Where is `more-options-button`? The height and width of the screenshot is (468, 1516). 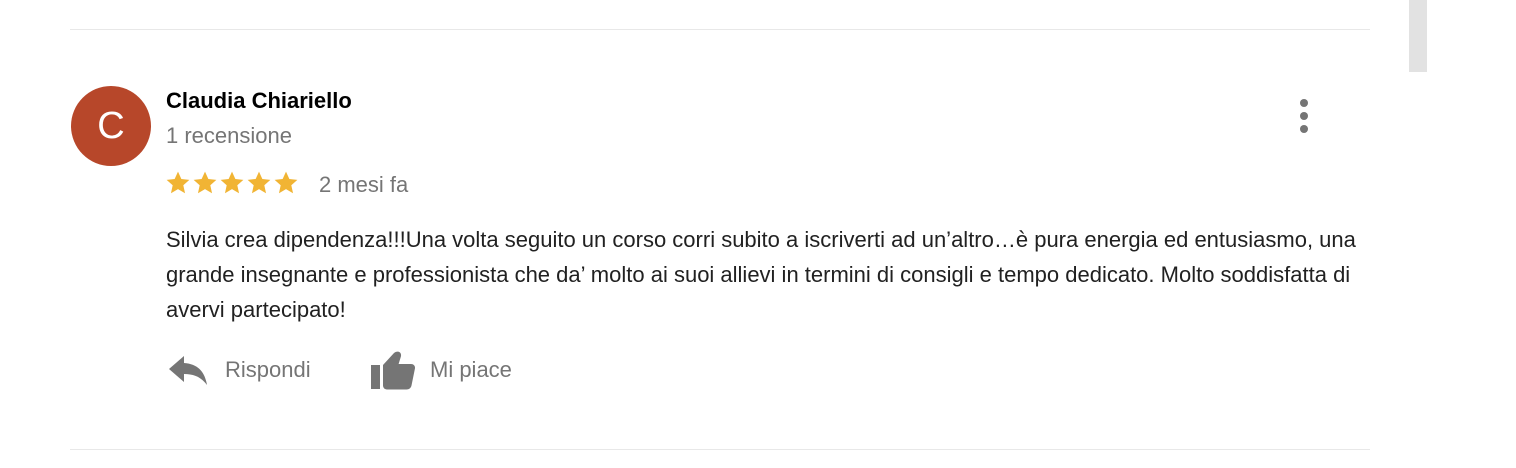 more-options-button is located at coordinates (1304, 116).